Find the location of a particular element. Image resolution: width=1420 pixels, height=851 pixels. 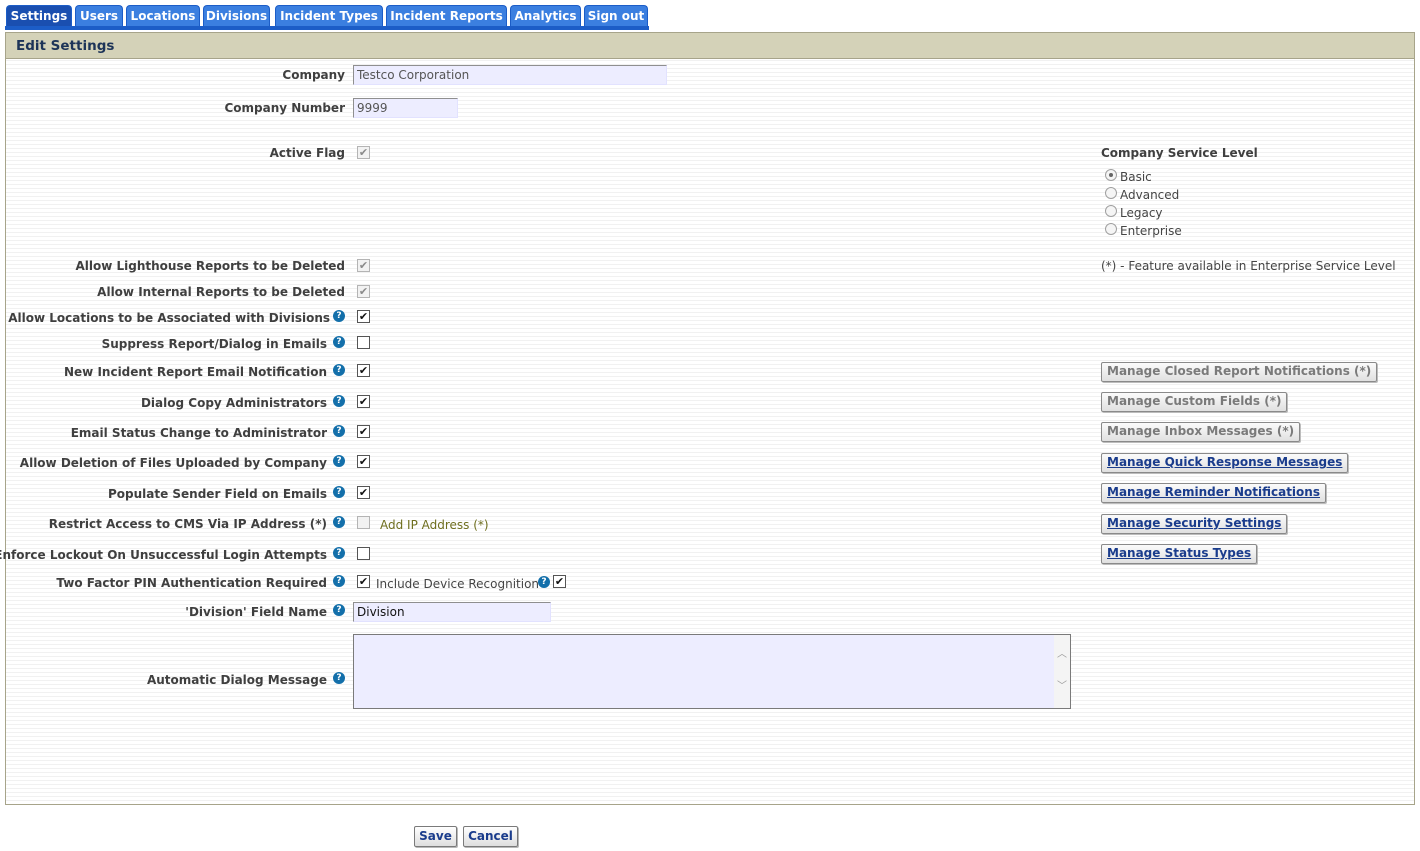

dialog-copy-admins-label: Dialog Copy Administrators is located at coordinates (233, 403).